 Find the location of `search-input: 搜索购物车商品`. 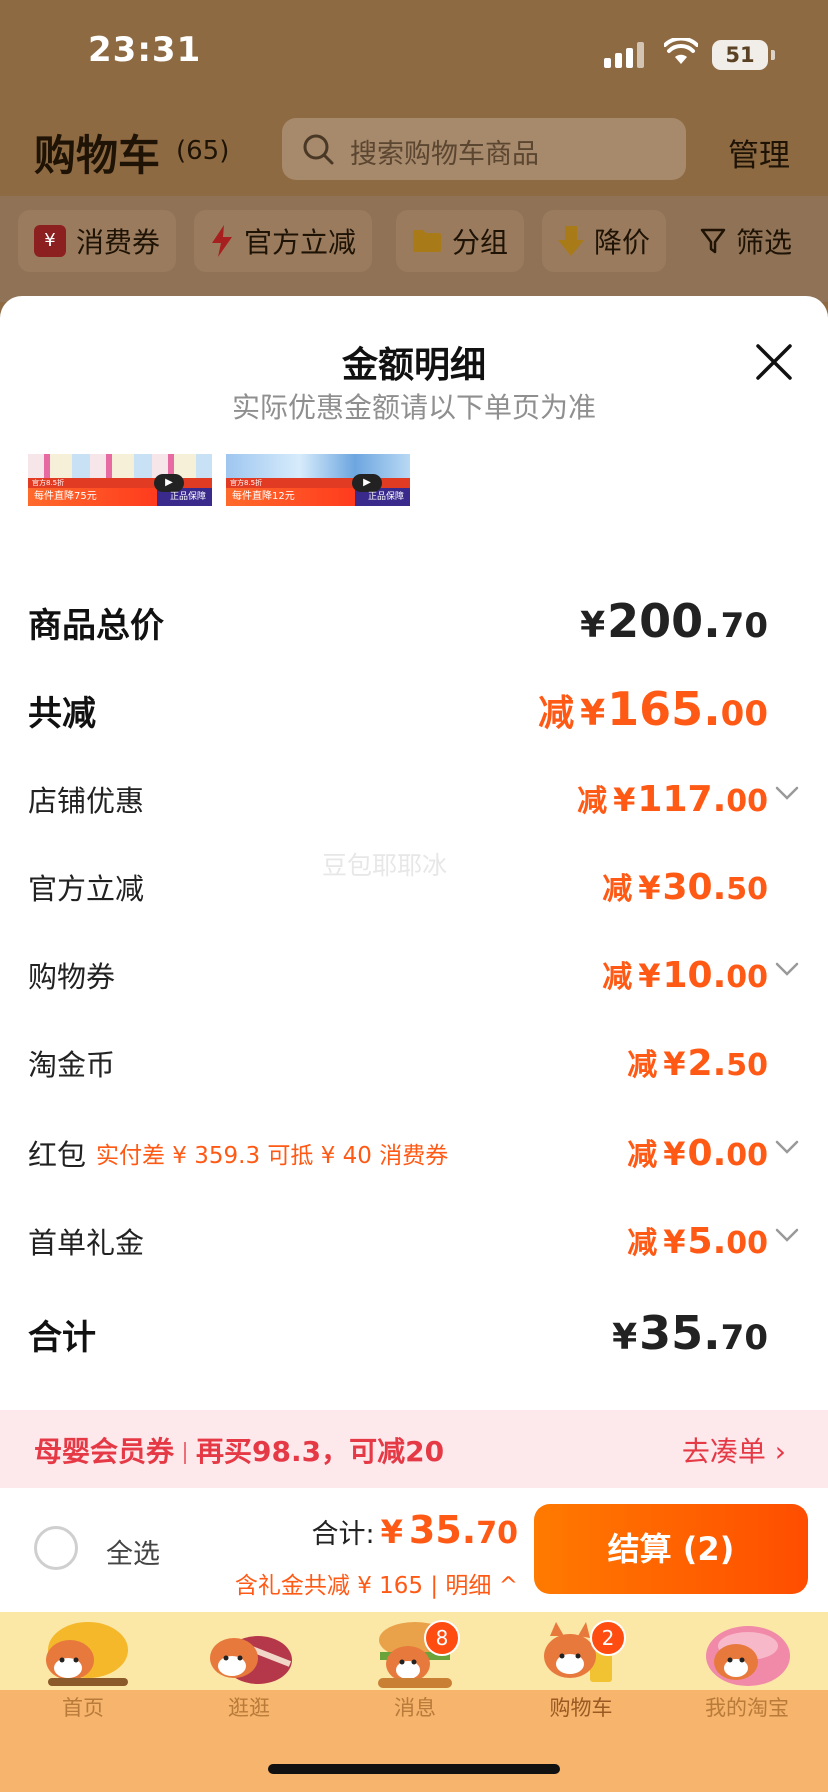

search-input: 搜索购物车商品 is located at coordinates (484, 149).